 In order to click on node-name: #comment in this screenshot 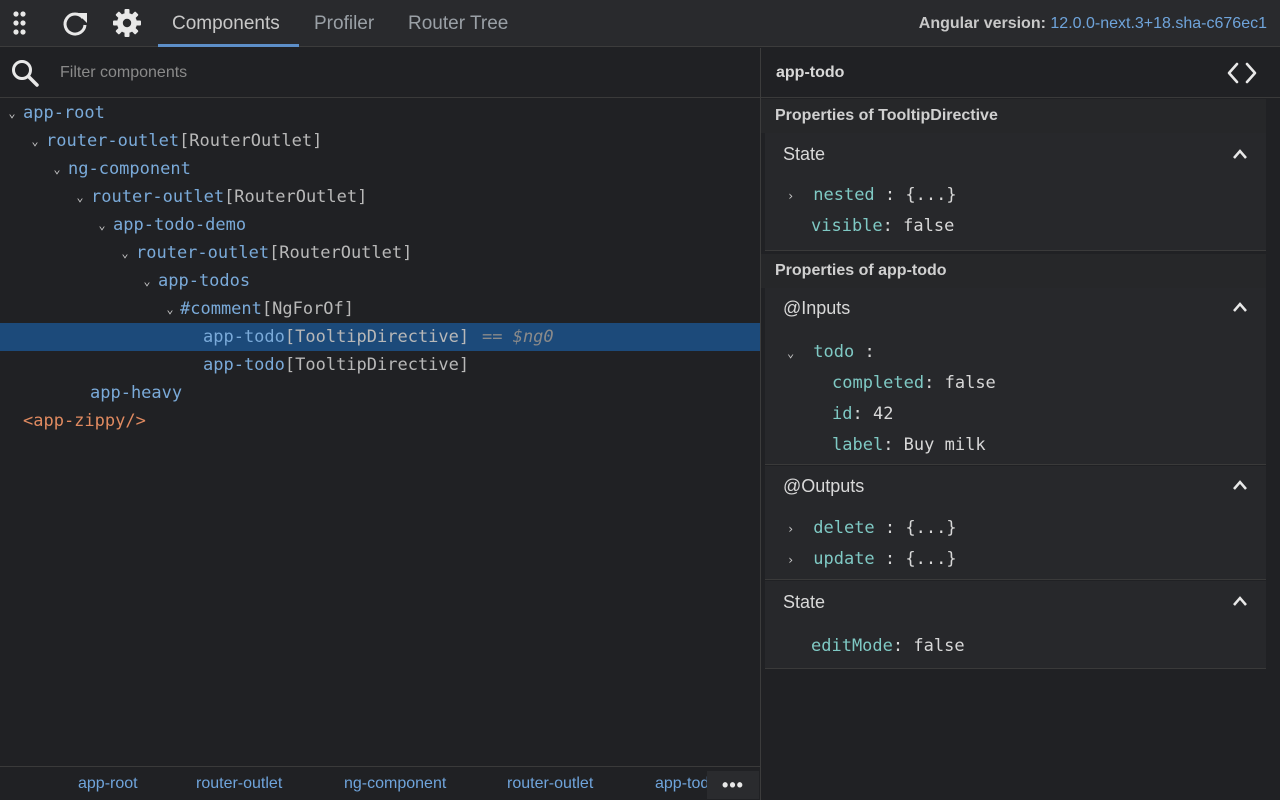, I will do `click(221, 309)`.